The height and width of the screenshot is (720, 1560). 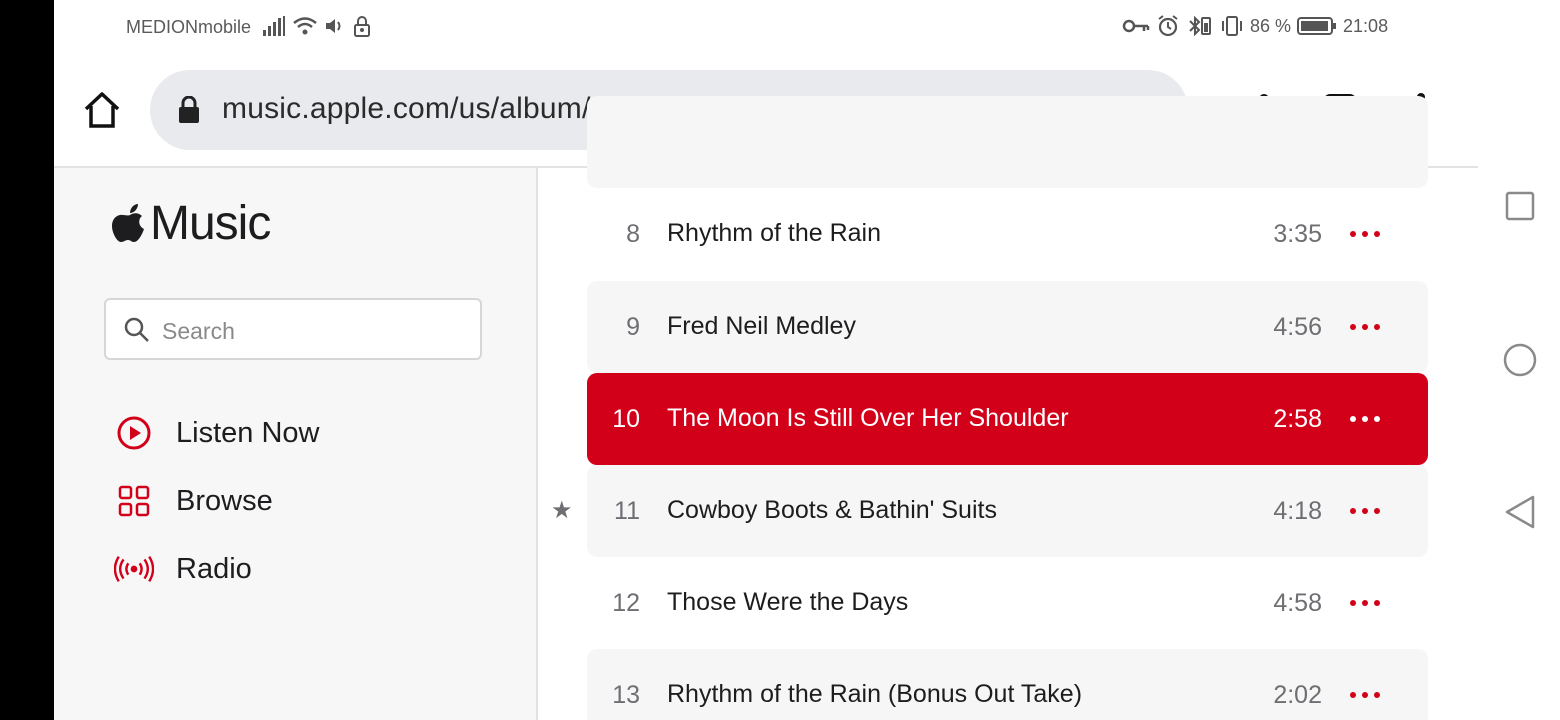 I want to click on track-title: The Moon Is Still Over Her Shoulder, so click(x=868, y=418).